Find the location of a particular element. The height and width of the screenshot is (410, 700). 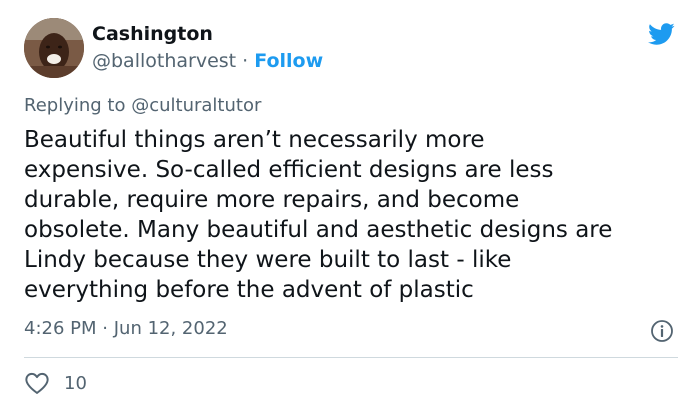

avatar is located at coordinates (54, 48).